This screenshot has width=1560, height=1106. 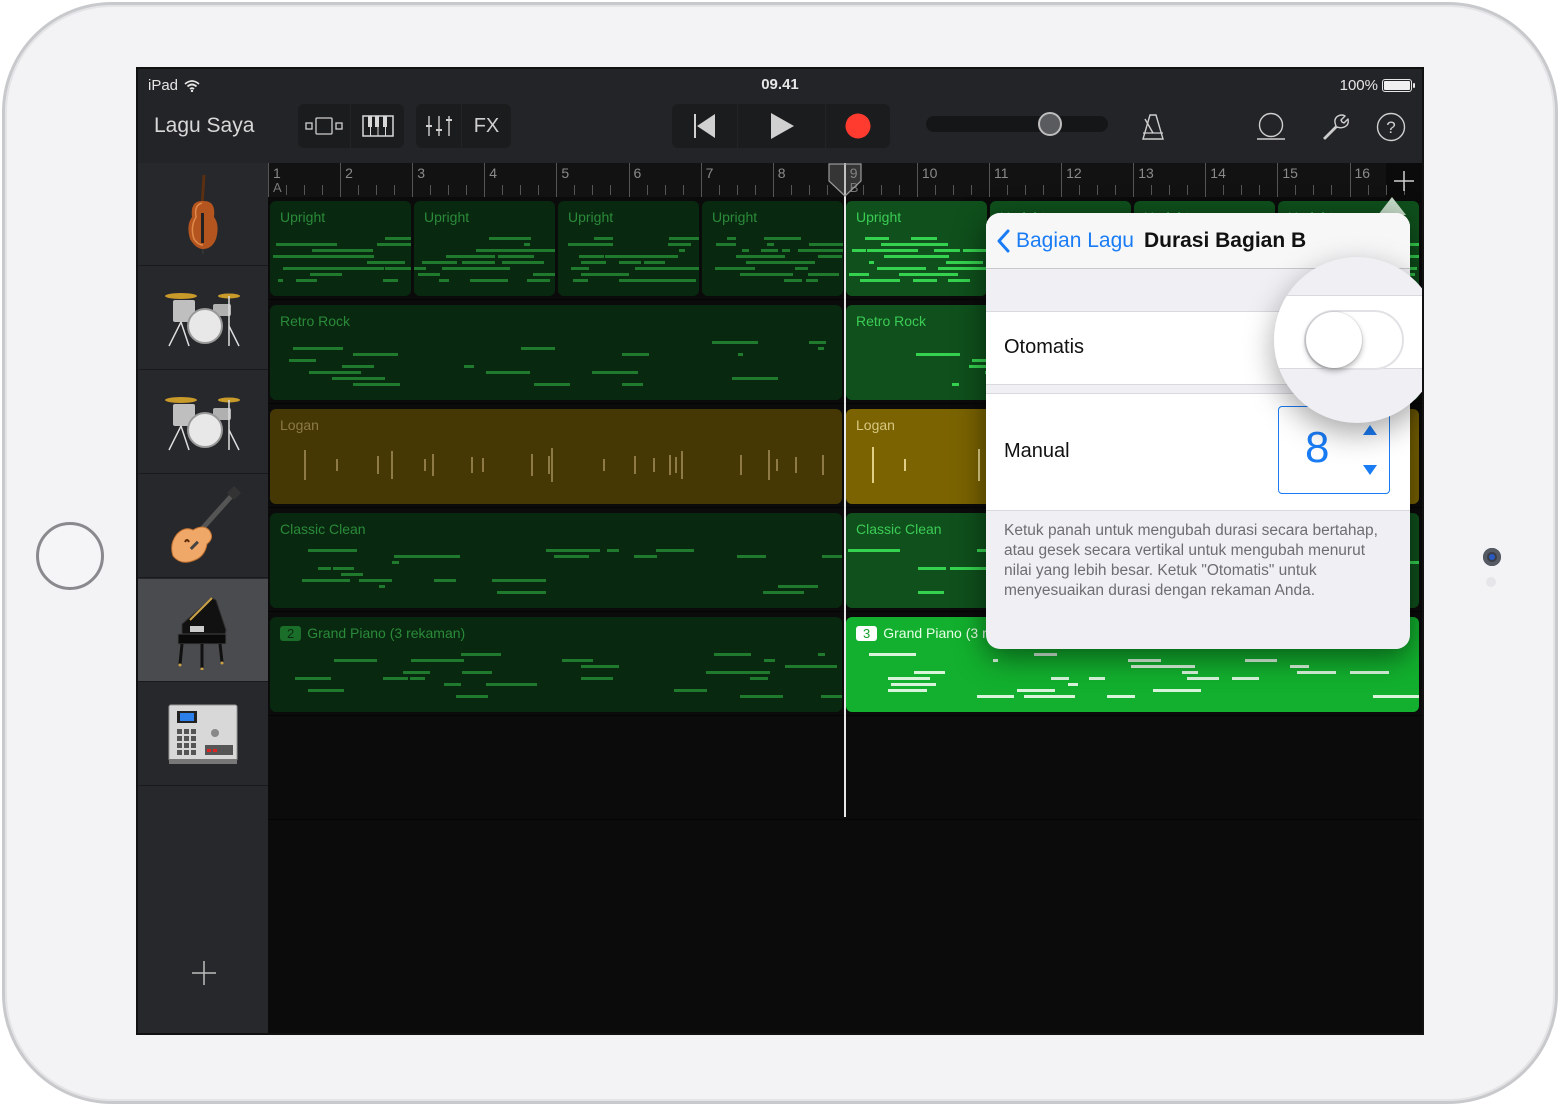 What do you see at coordinates (556, 560) in the screenshot?
I see `region: Classic Clean` at bounding box center [556, 560].